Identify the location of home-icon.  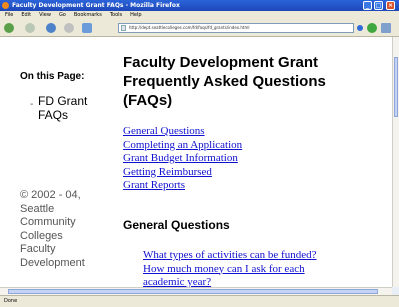
(87, 28).